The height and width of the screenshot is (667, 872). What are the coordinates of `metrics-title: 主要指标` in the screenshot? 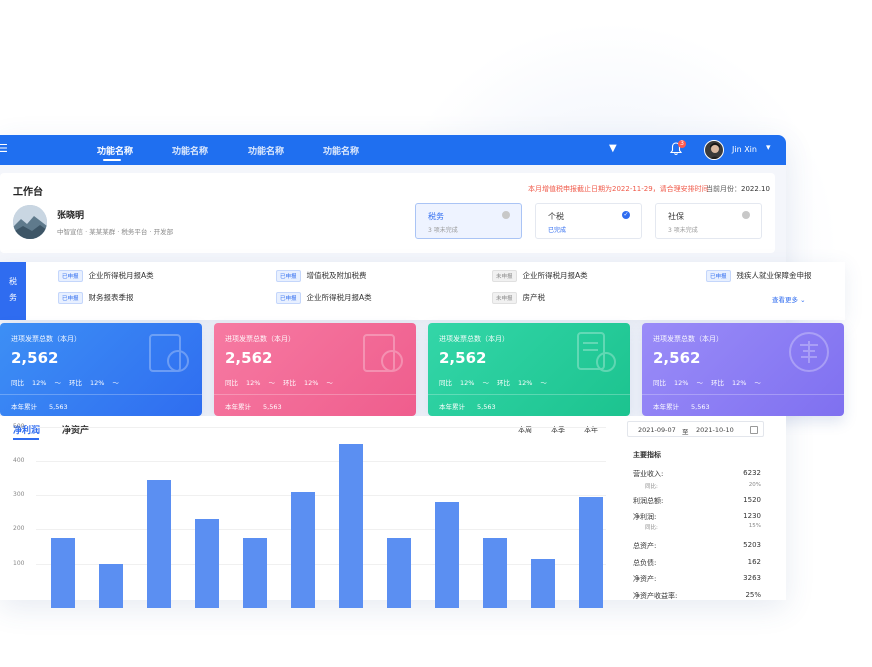 It's located at (647, 455).